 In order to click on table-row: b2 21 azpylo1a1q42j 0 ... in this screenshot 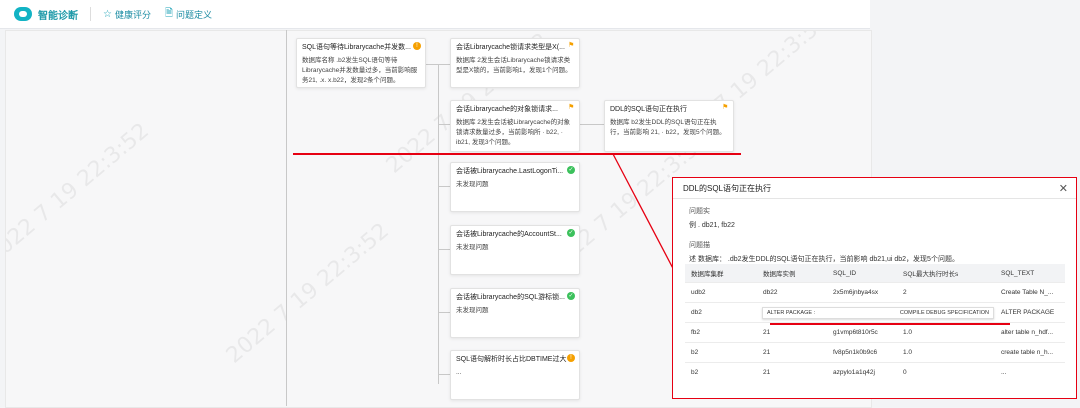, I will do `click(875, 372)`.